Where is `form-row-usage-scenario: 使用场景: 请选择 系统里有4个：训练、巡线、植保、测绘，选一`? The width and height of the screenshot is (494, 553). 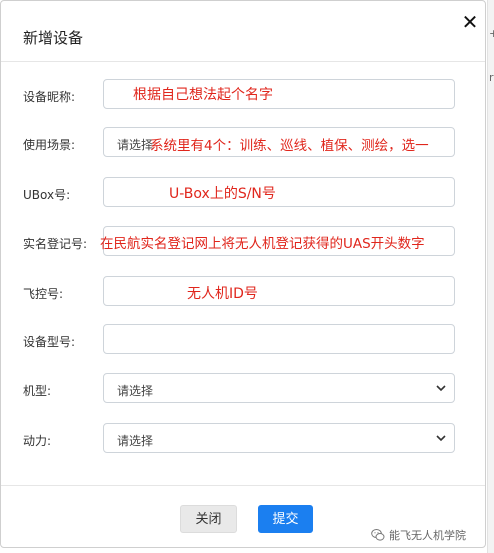 form-row-usage-scenario: 使用场景: 请选择 系统里有4个：训练、巡线、植保、测绘，选一 is located at coordinates (244, 144).